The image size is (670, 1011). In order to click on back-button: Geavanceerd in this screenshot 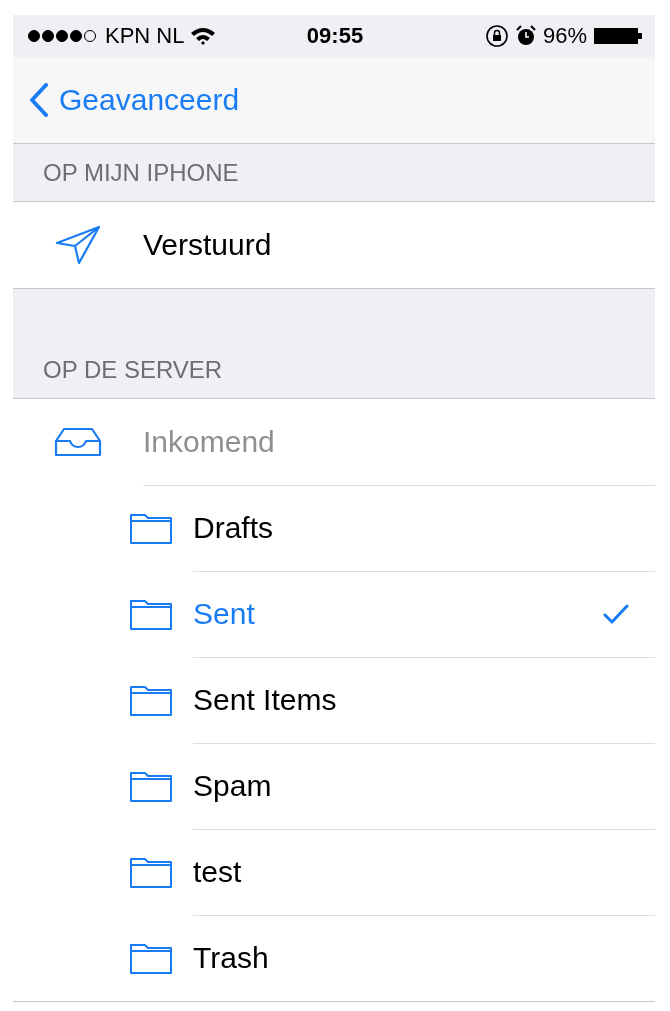, I will do `click(134, 100)`.